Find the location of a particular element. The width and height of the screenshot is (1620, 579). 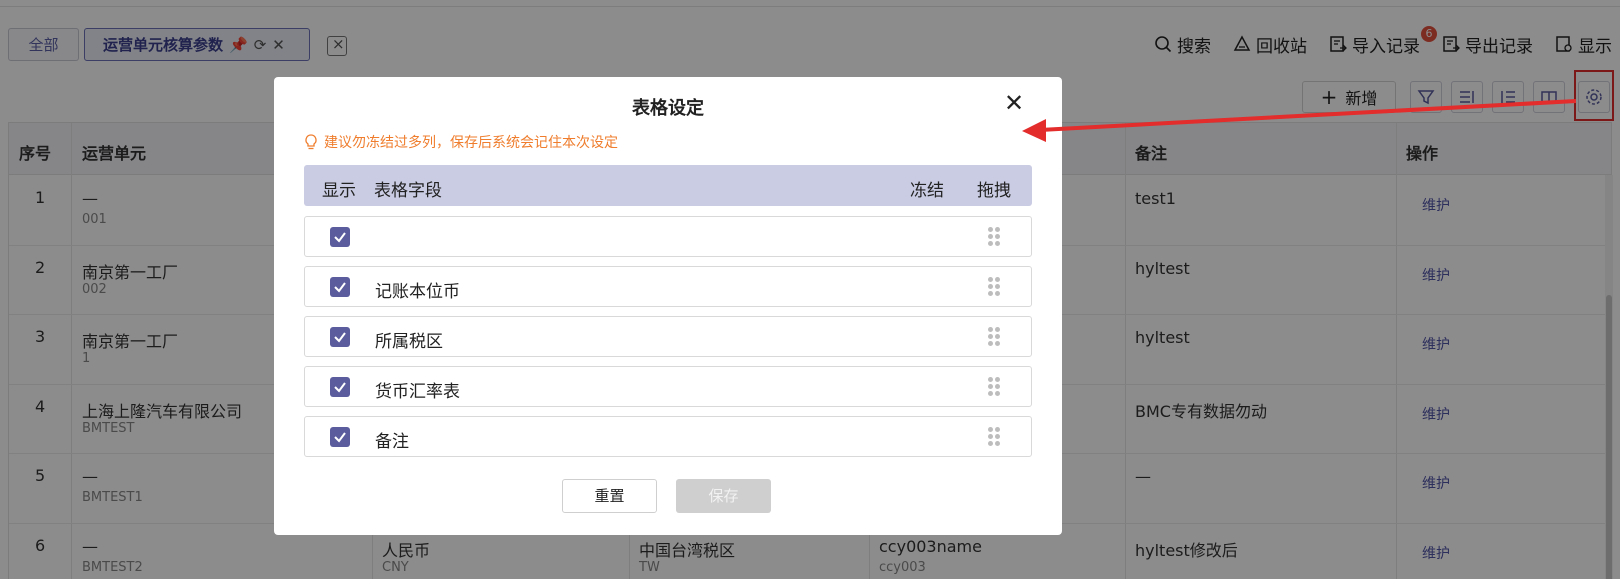

head-freeze: 冻结 is located at coordinates (927, 191).